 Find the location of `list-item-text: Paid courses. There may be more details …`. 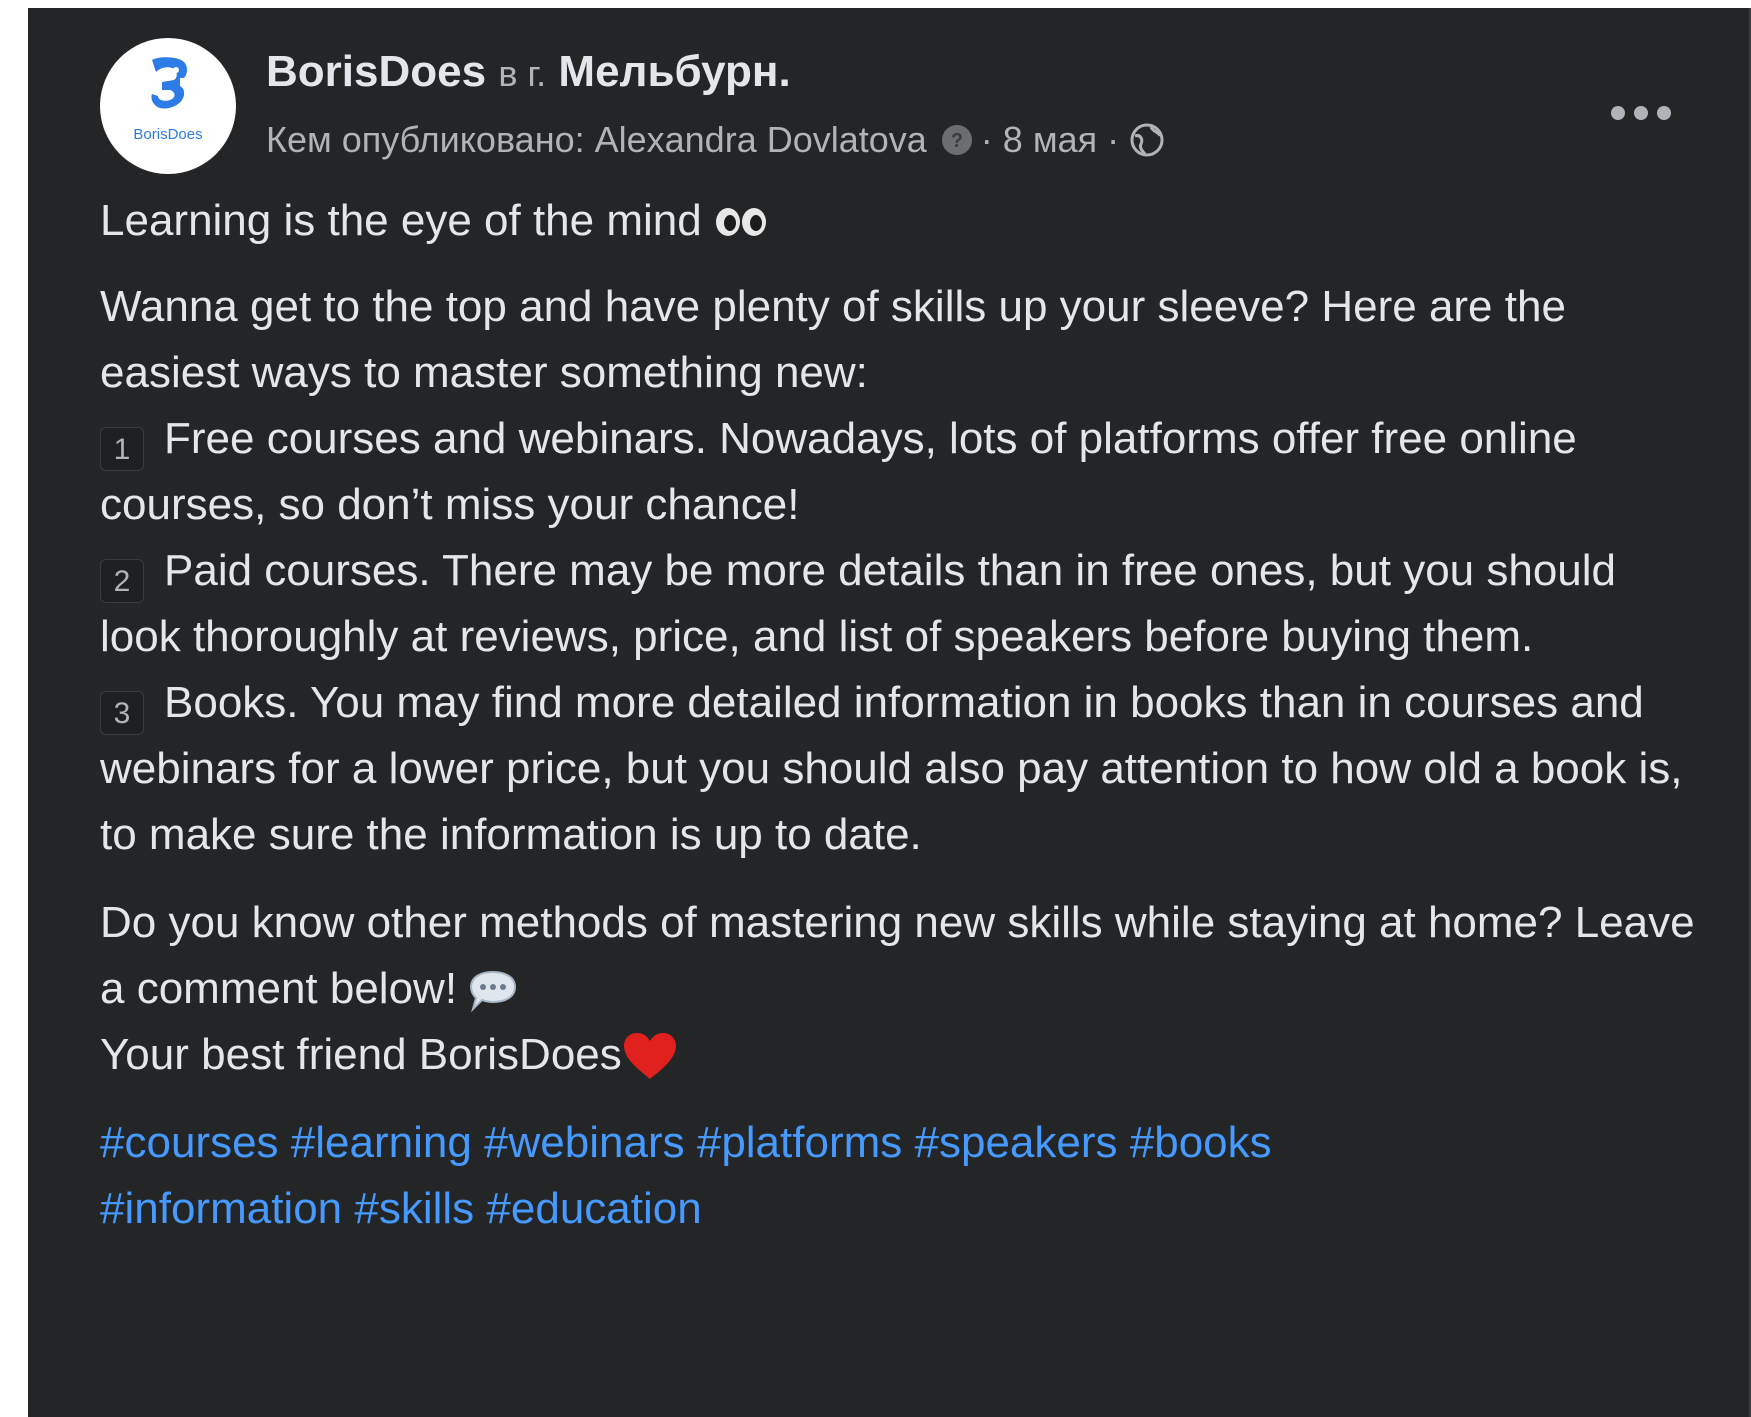

list-item-text: Paid courses. There may be more details … is located at coordinates (858, 603).